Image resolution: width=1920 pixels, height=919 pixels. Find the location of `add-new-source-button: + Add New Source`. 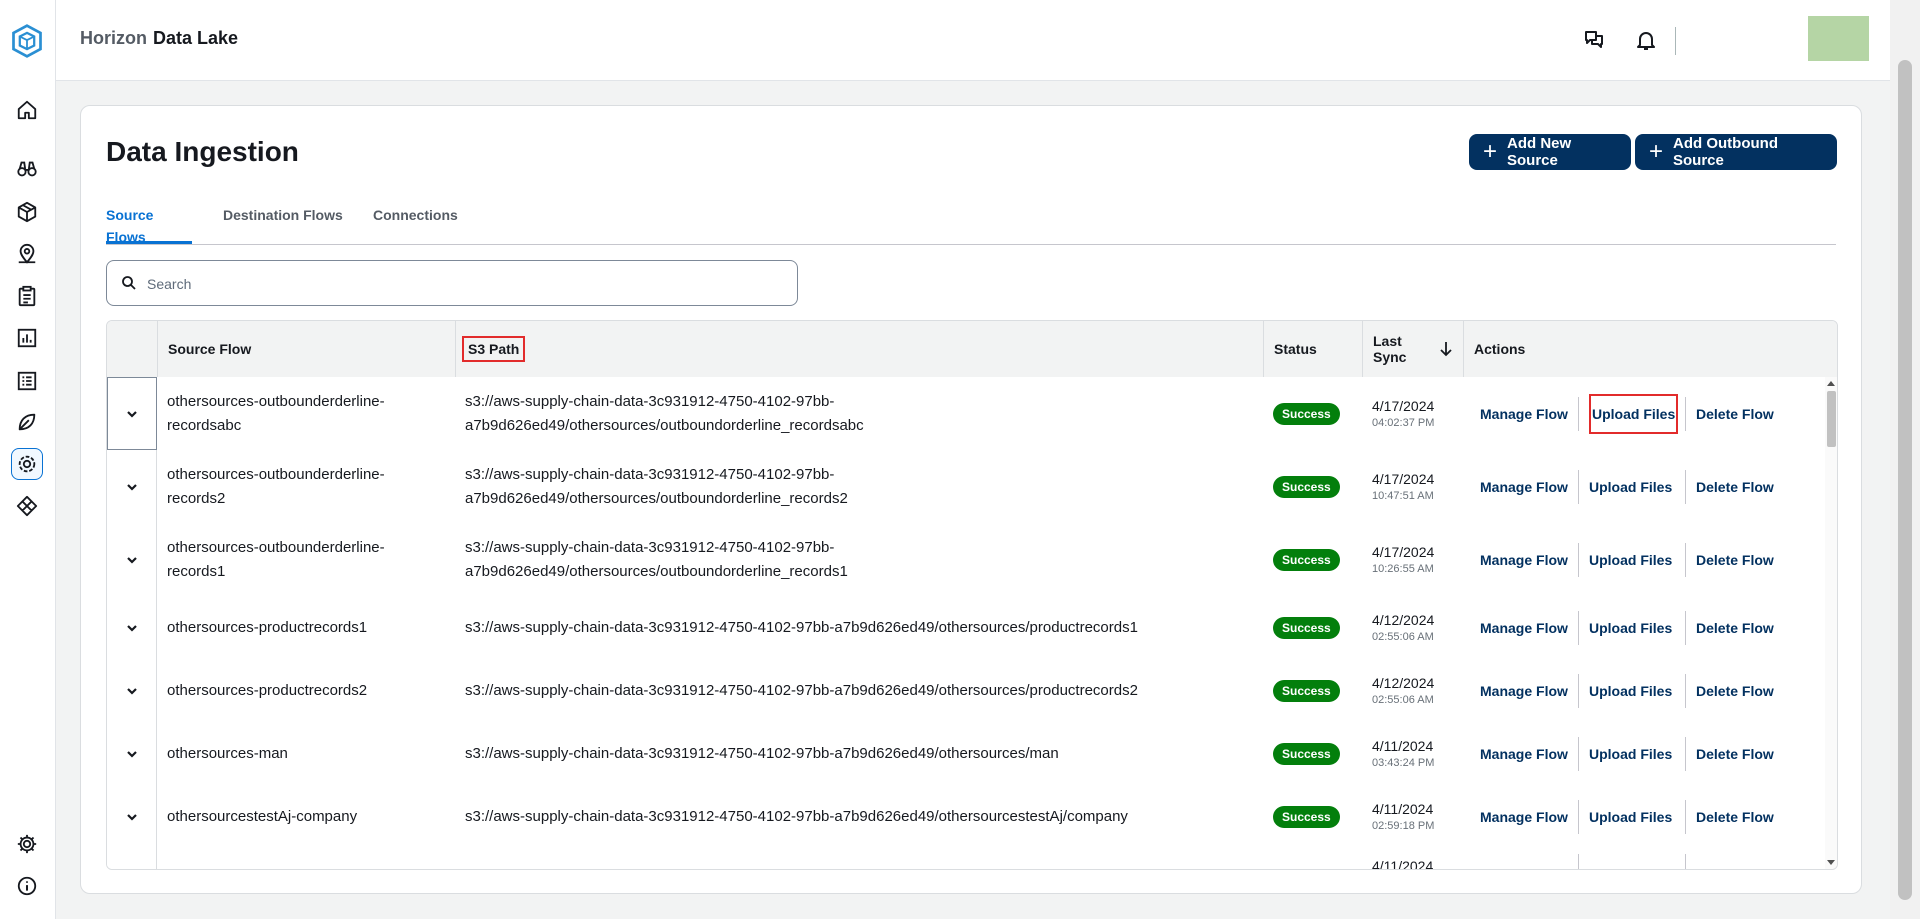

add-new-source-button: + Add New Source is located at coordinates (1550, 152).